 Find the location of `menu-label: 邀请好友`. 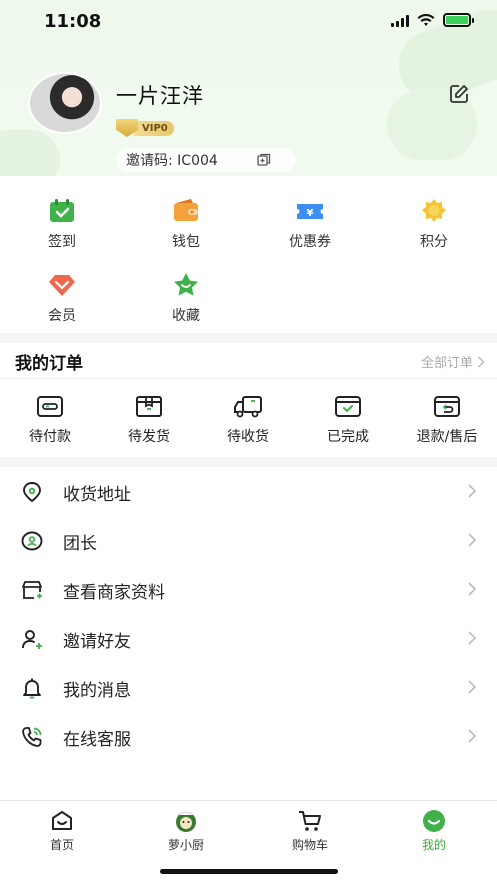

menu-label: 邀请好友 is located at coordinates (97, 642).